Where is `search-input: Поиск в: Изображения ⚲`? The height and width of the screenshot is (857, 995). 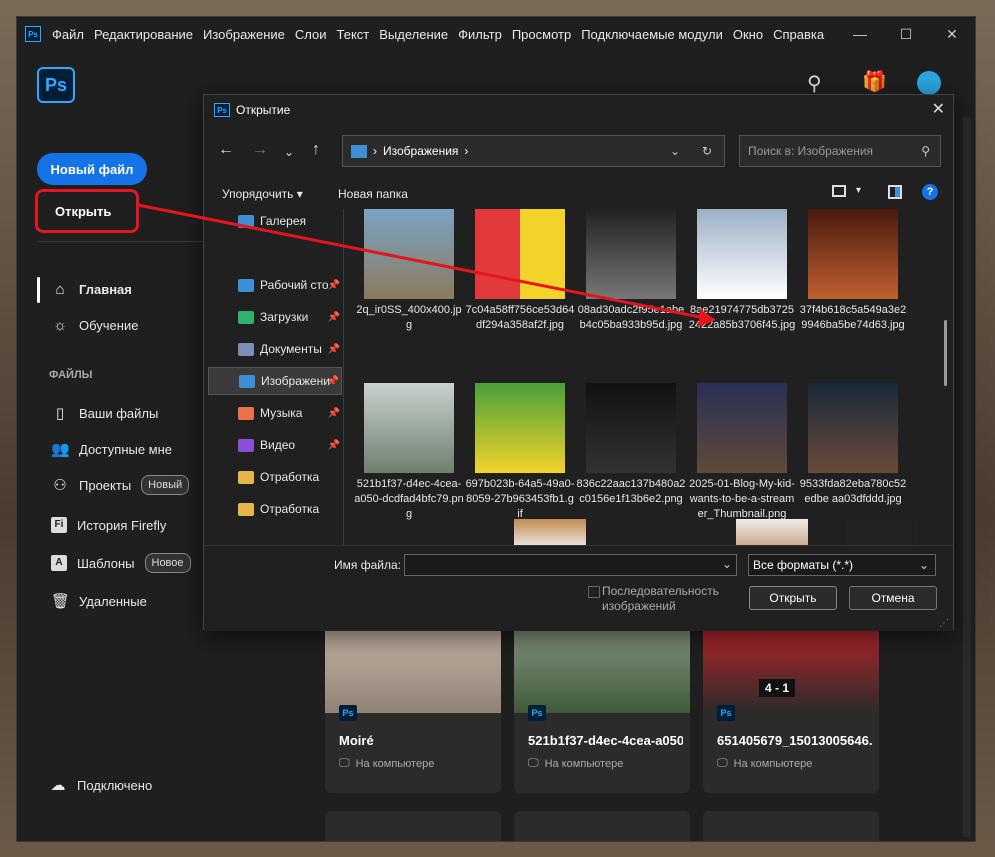
search-input: Поиск в: Изображения ⚲ is located at coordinates (840, 151).